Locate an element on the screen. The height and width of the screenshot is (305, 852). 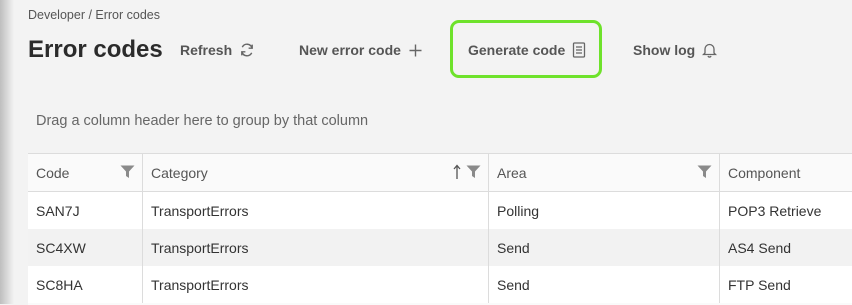
refresh-button: Refresh is located at coordinates (217, 50).